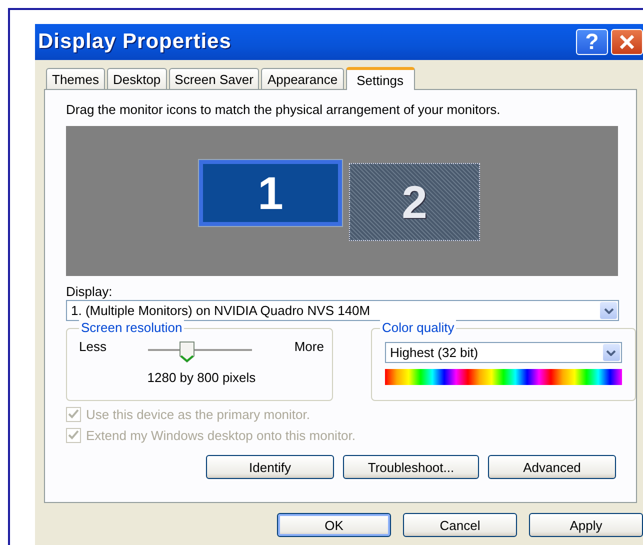 The image size is (643, 545). Describe the element at coordinates (503, 352) in the screenshot. I see `color-quality-dropdown: Highest (32 bit)` at that location.